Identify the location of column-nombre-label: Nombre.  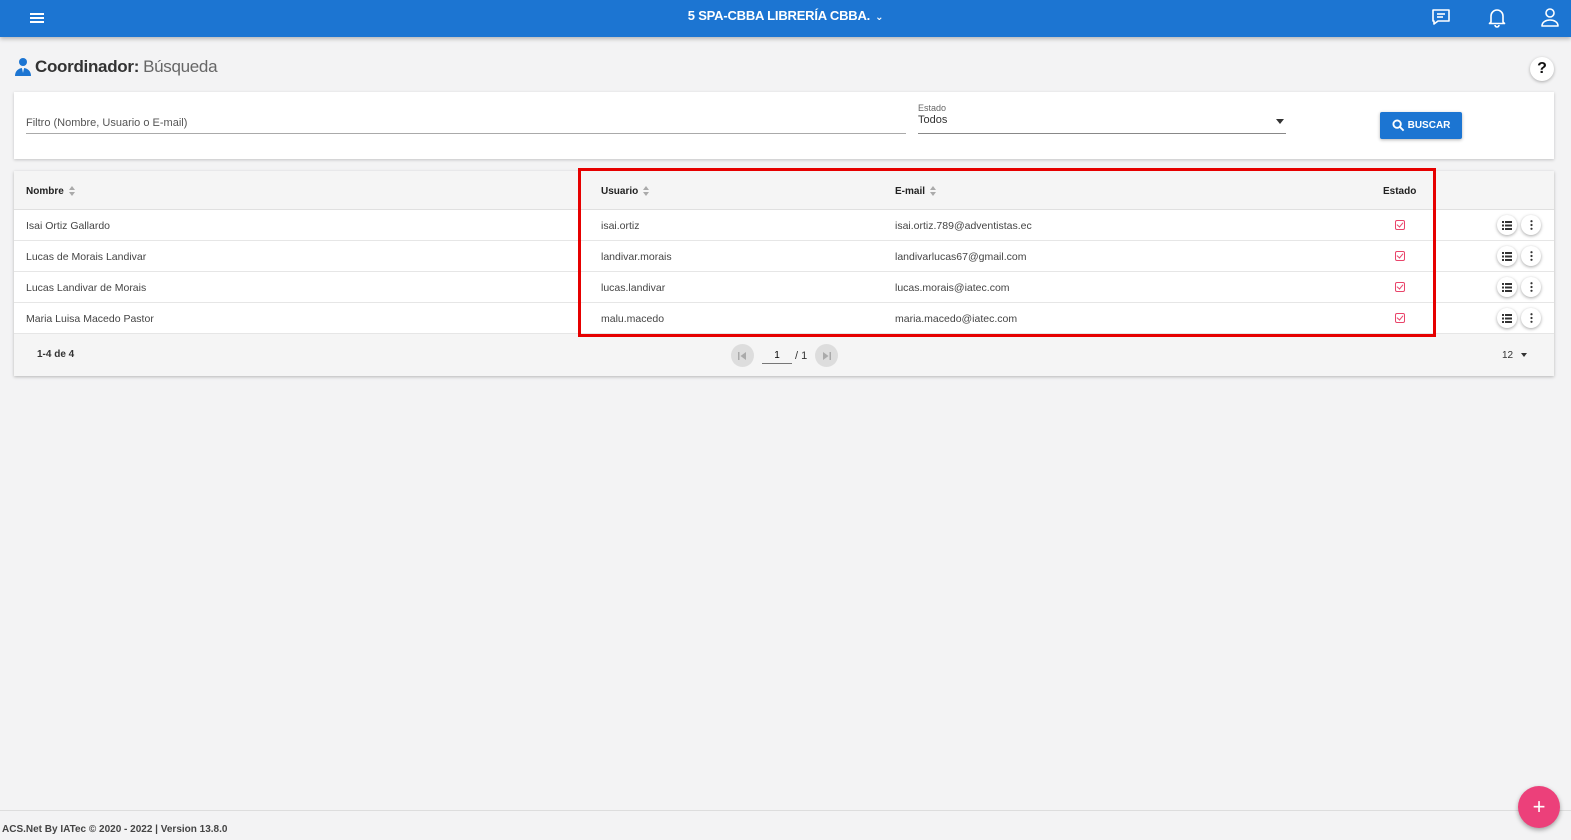
(45, 191).